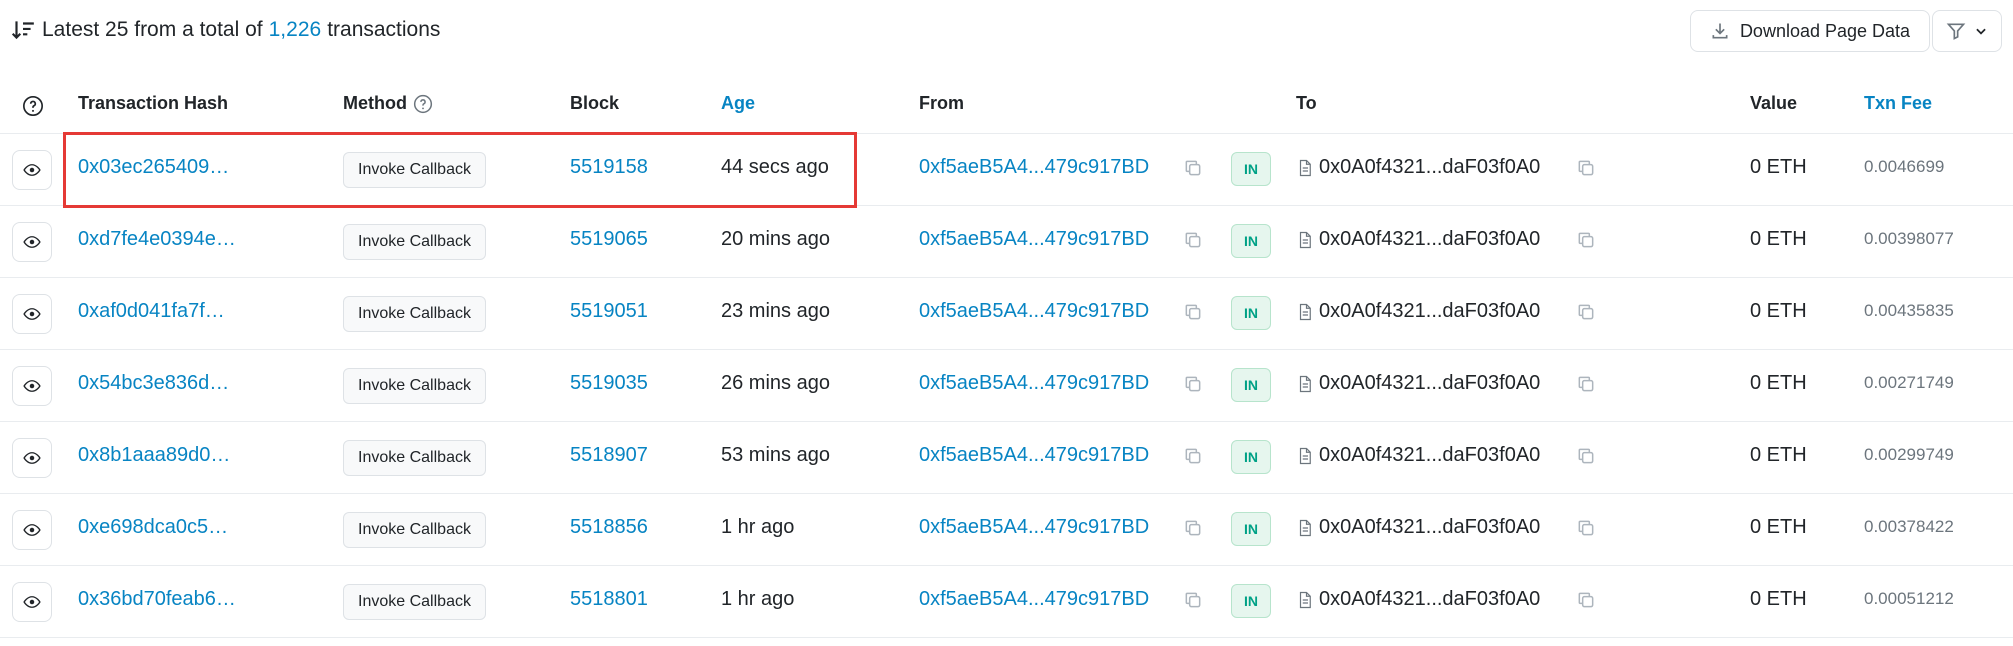 The image size is (2013, 646). What do you see at coordinates (1981, 31) in the screenshot?
I see `chevron-down-icon` at bounding box center [1981, 31].